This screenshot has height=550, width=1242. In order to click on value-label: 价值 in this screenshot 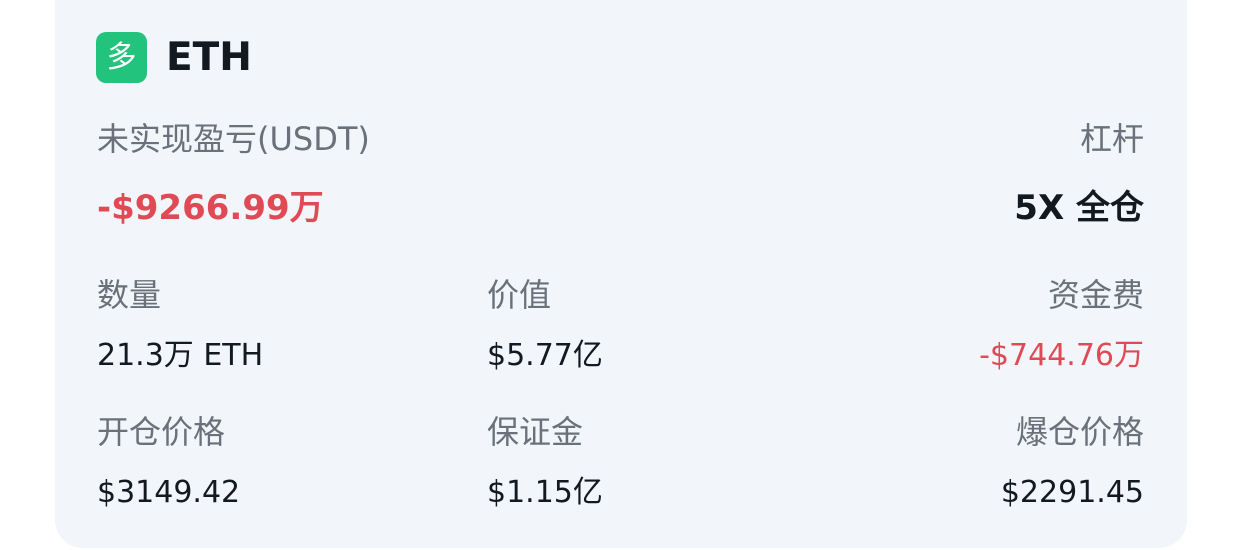, I will do `click(519, 295)`.